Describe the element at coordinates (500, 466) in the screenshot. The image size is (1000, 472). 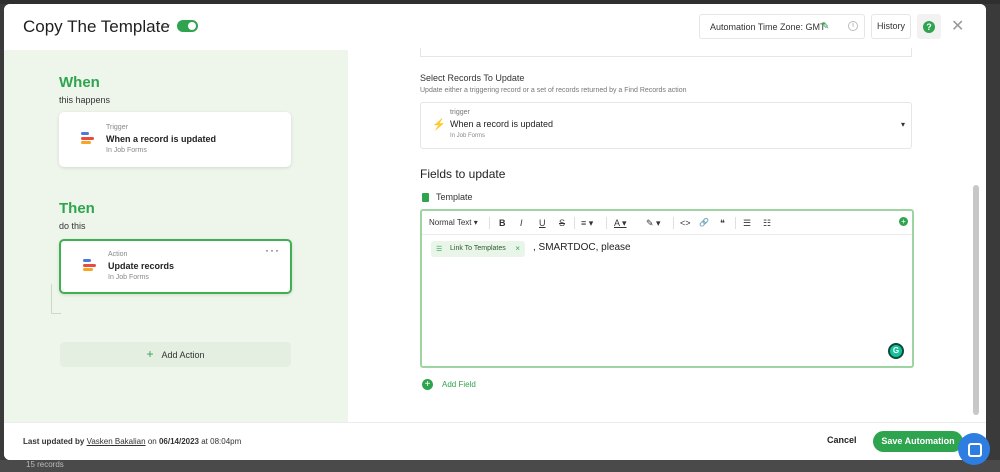
I see `backdrop-bottom: 15 records` at that location.